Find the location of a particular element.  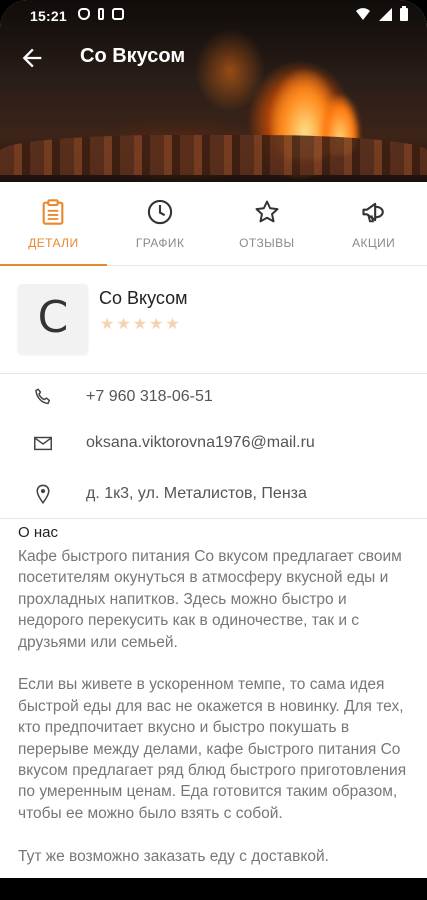

megaphone-icon is located at coordinates (373, 212).